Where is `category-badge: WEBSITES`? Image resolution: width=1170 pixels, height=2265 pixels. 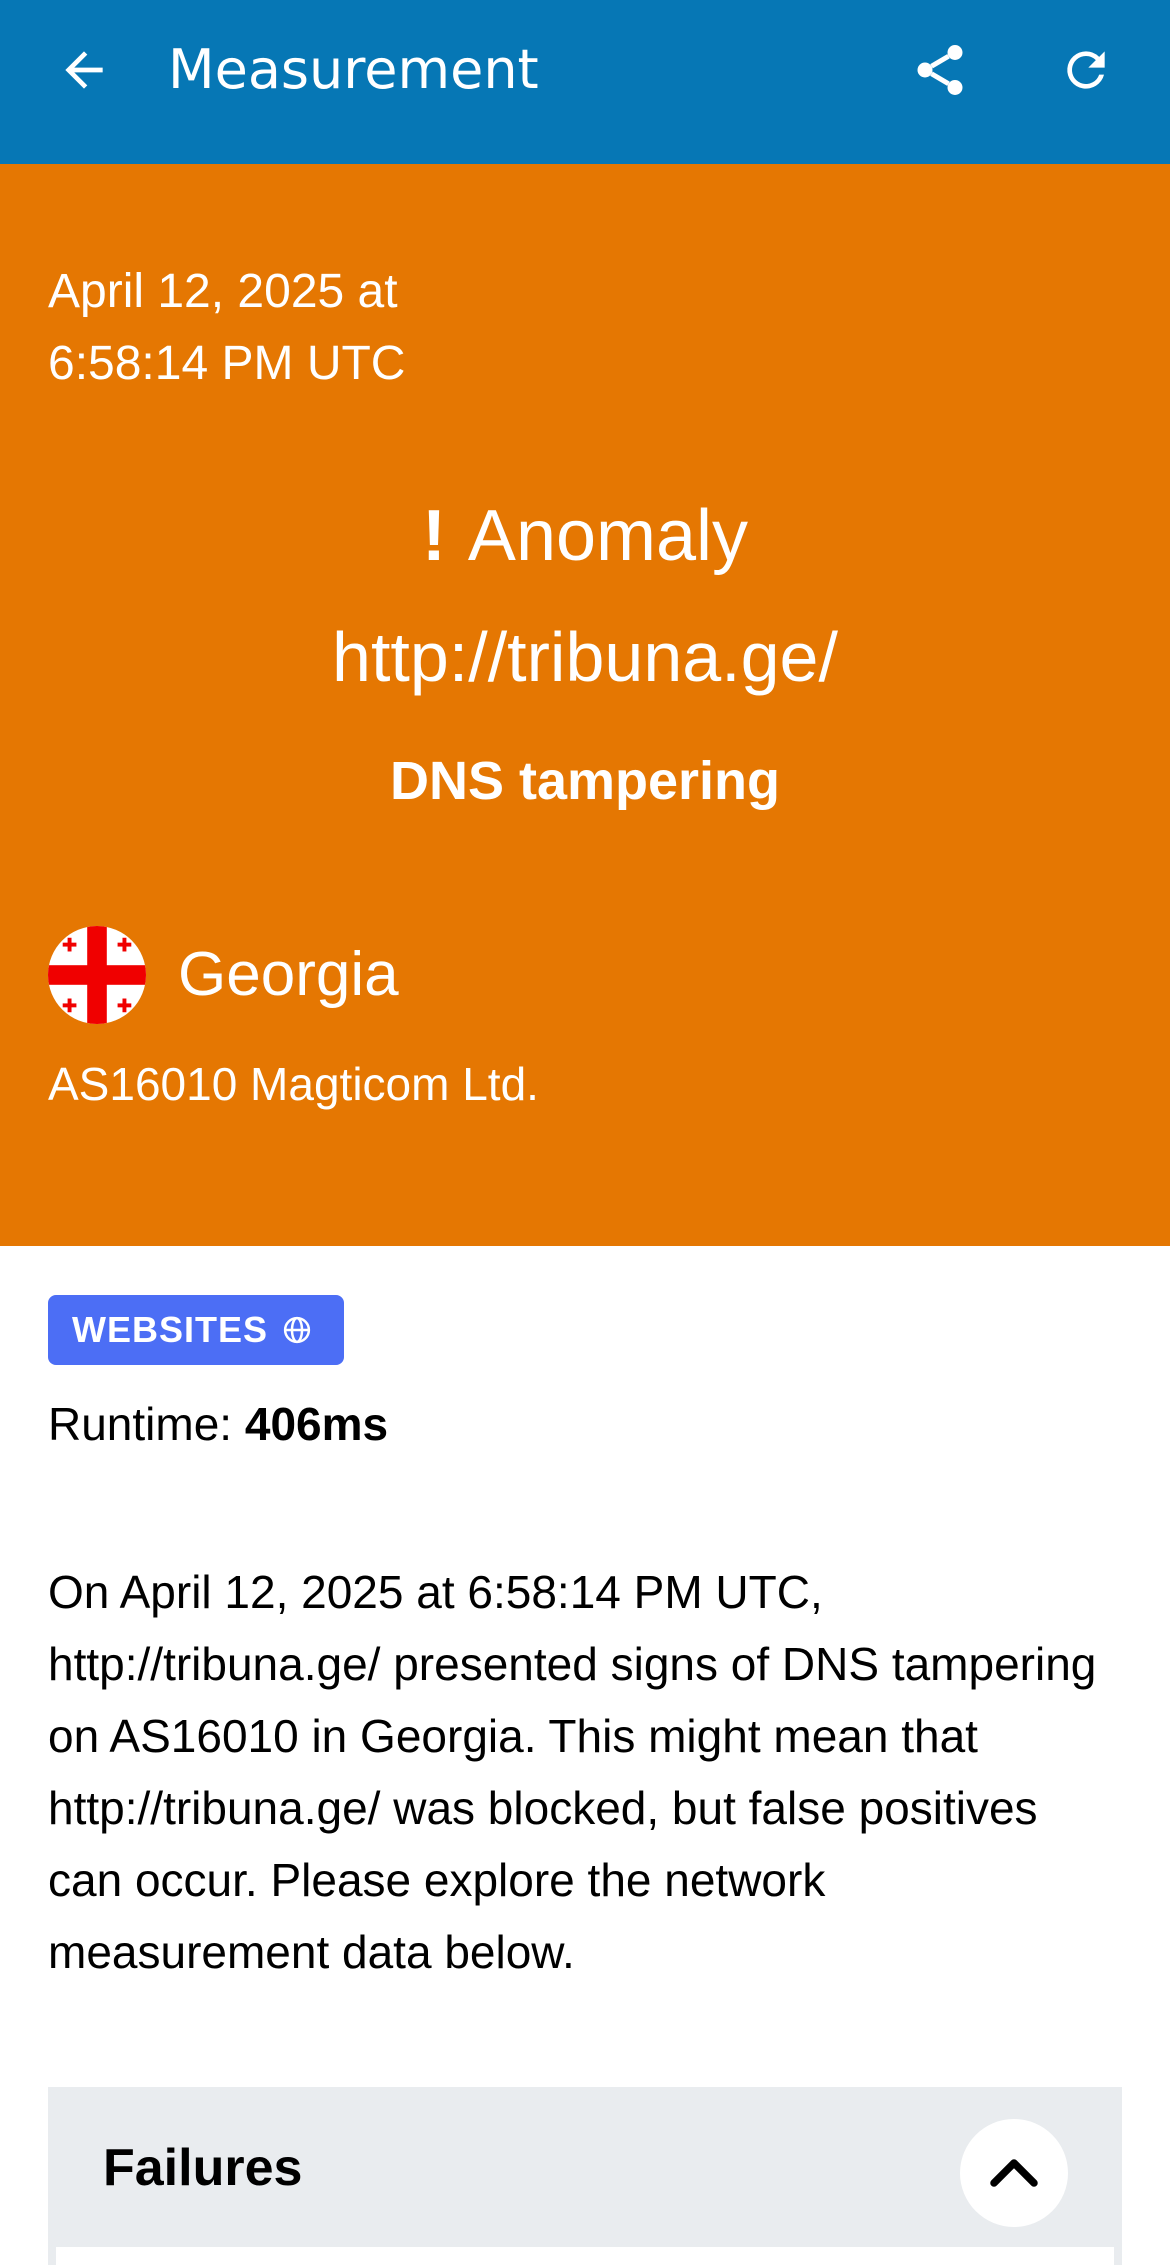
category-badge: WEBSITES is located at coordinates (196, 1330).